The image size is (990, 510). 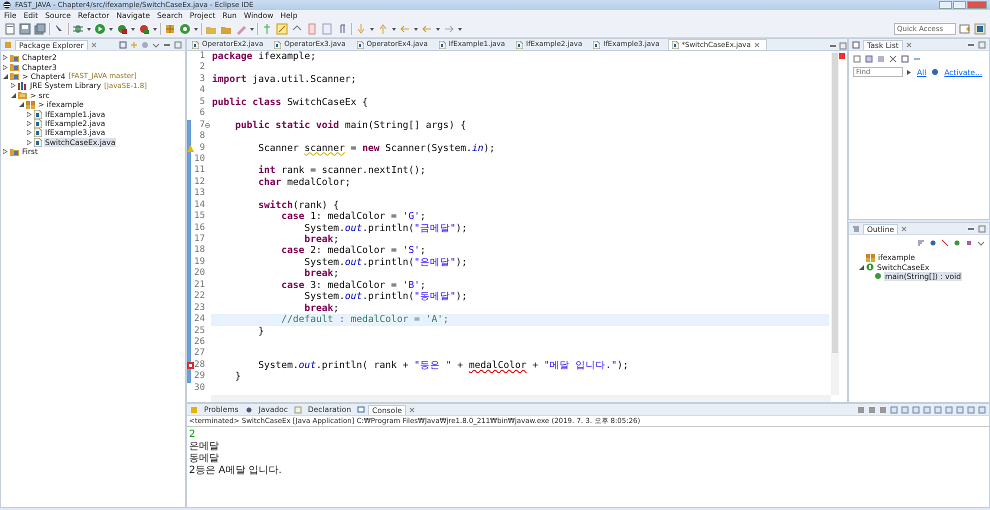 I want to click on run-icon, so click(x=100, y=29).